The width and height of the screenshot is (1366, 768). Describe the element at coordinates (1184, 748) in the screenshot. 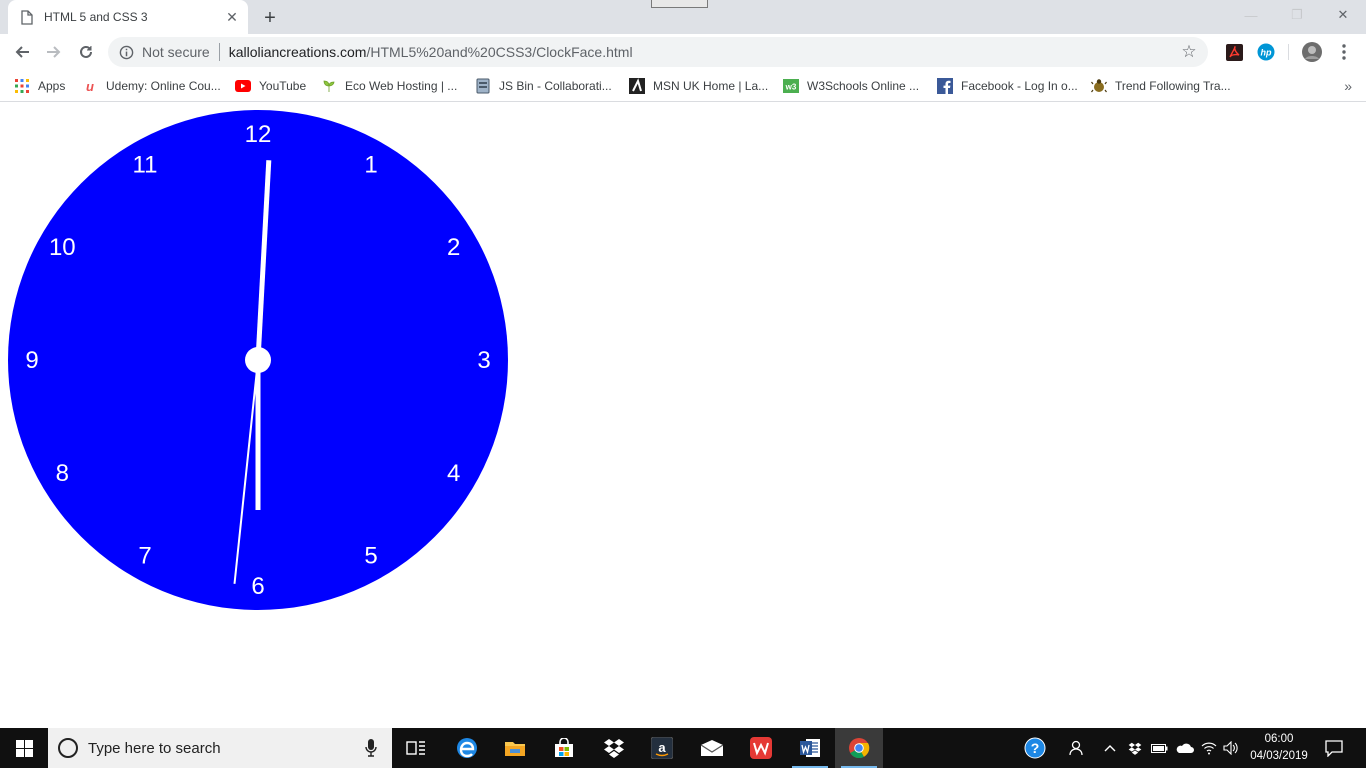

I see `onedrive-cloud-icon` at that location.